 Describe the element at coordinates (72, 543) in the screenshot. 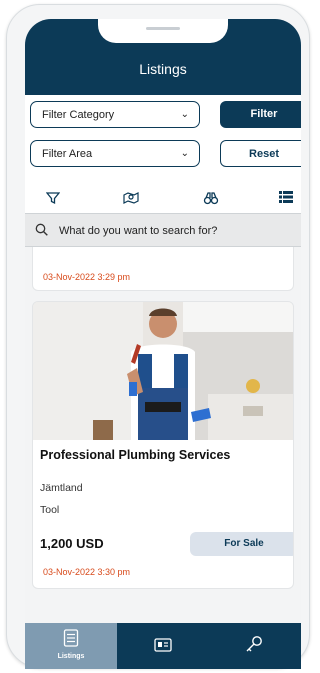

I see `listing-price: 1,200 USD` at that location.